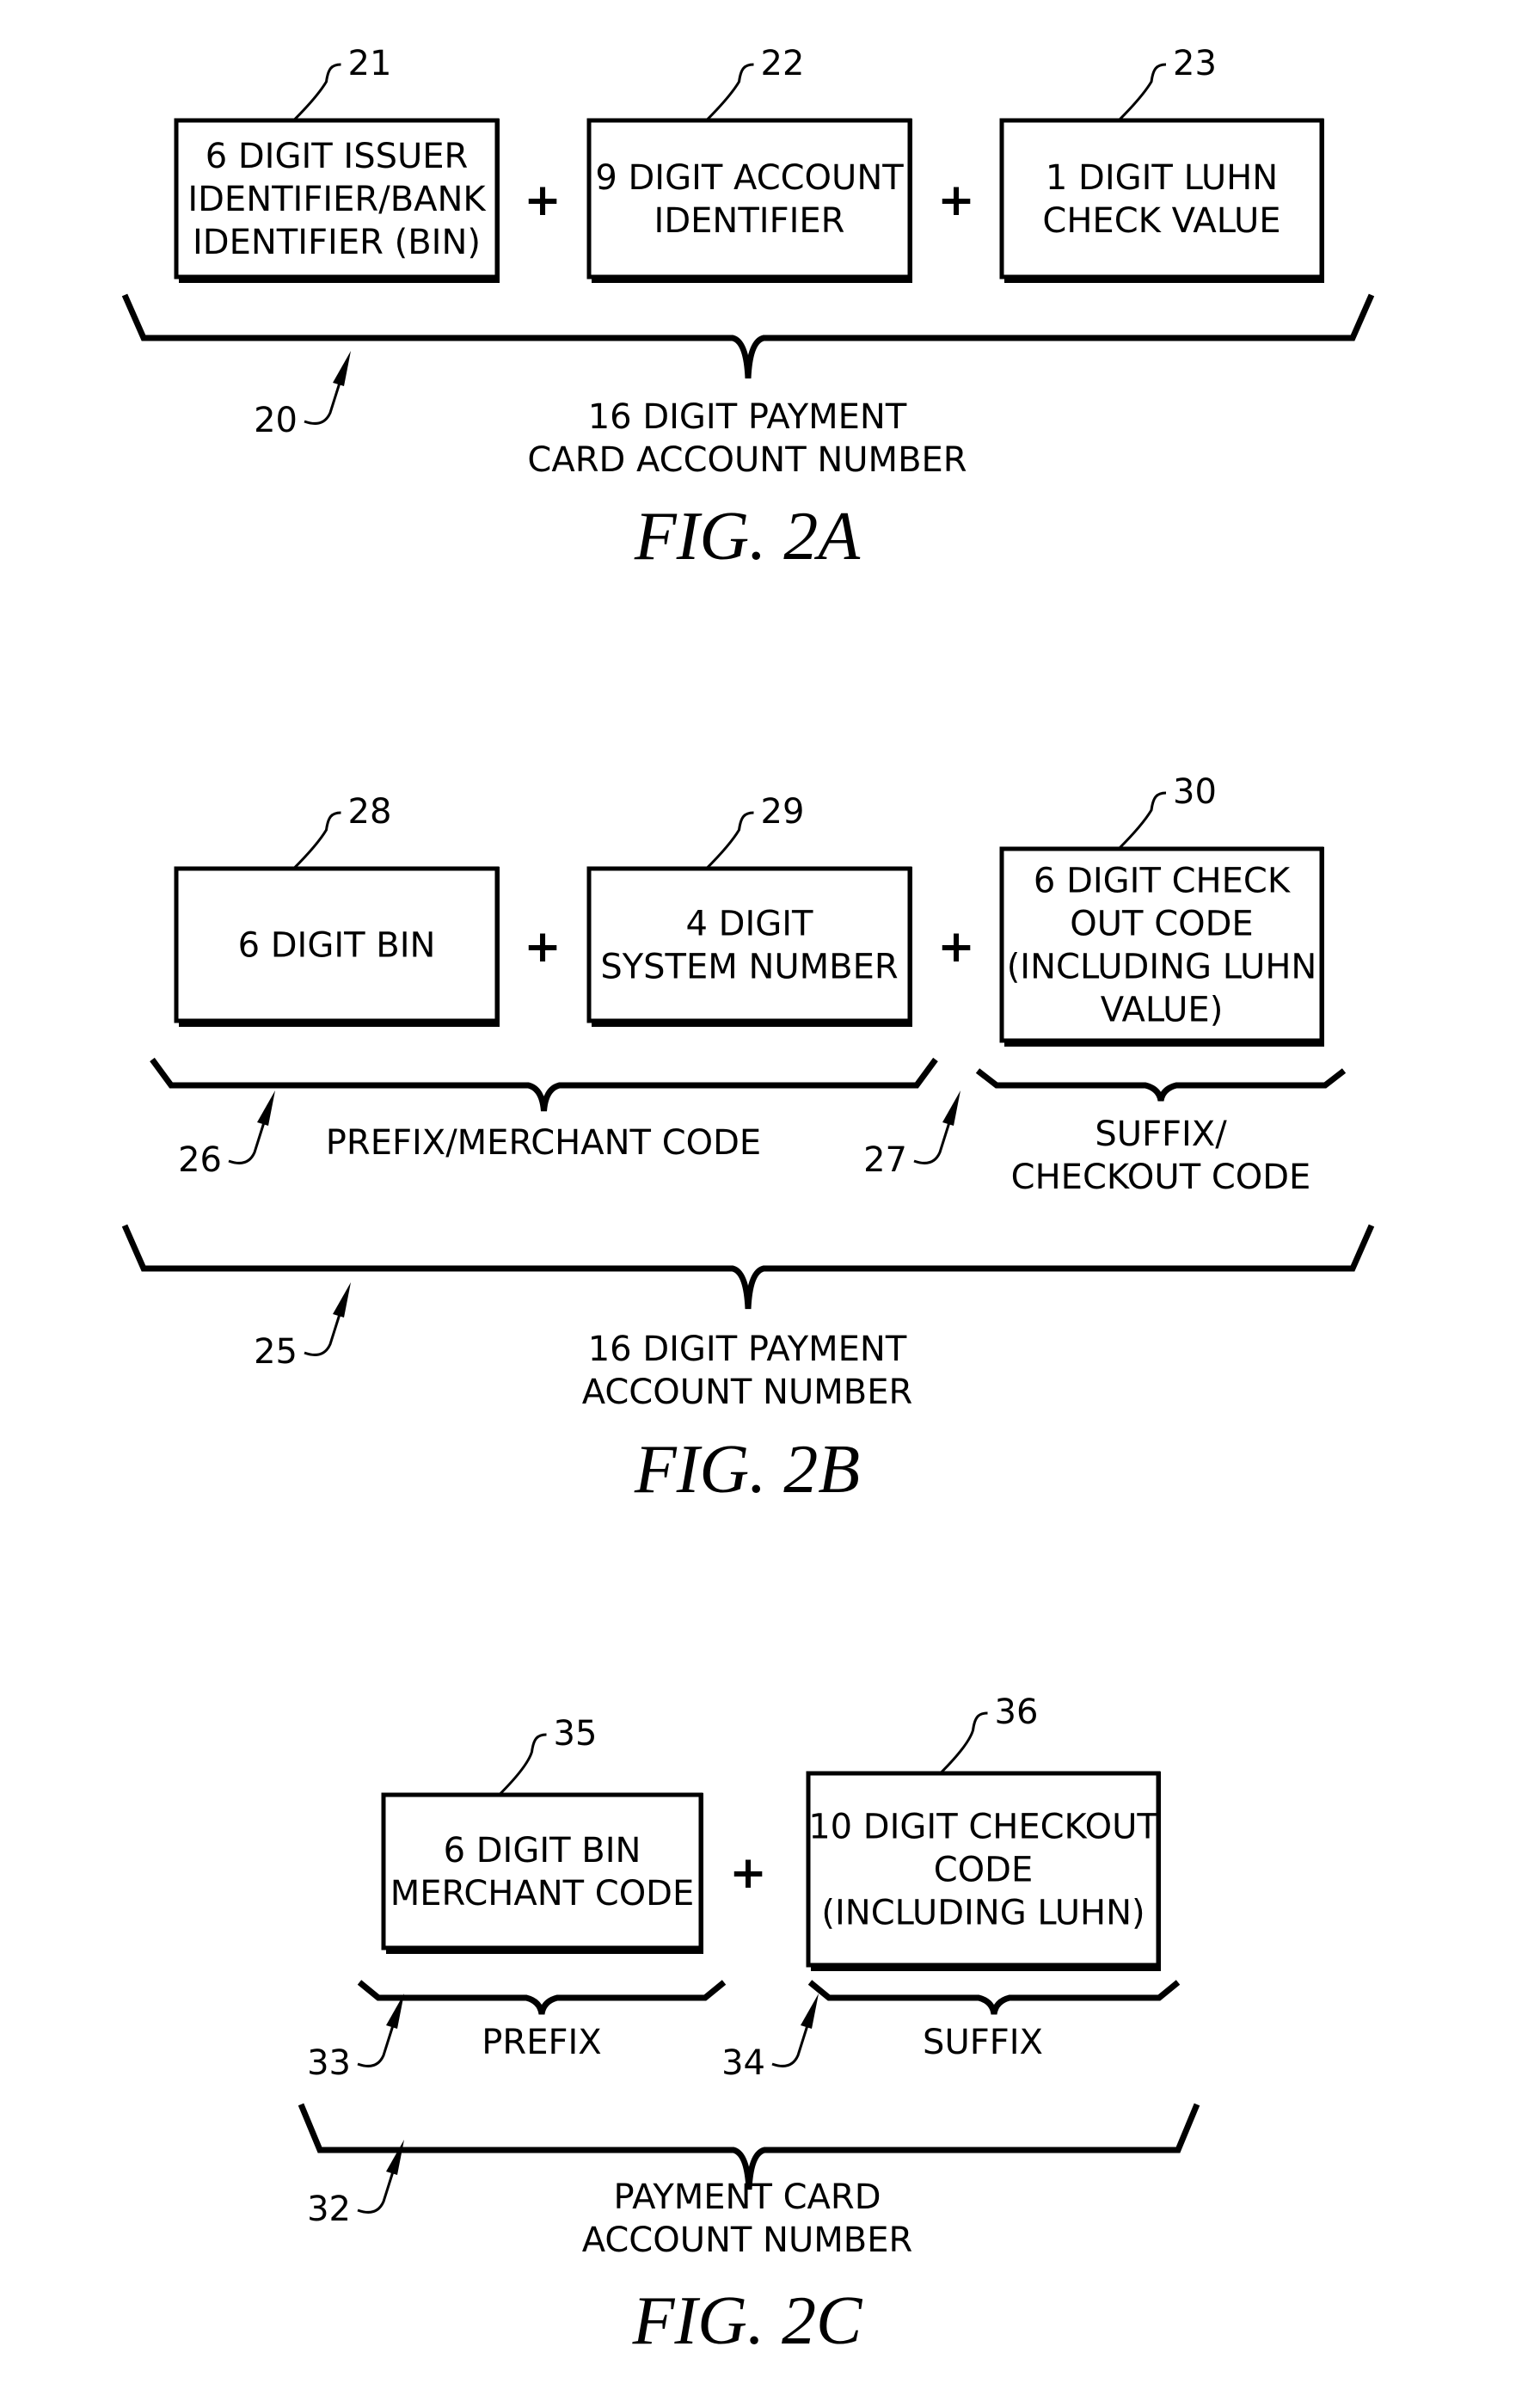  Describe the element at coordinates (337, 242) in the screenshot. I see `box-label-line: IDENTIFIER (BIN)` at that location.